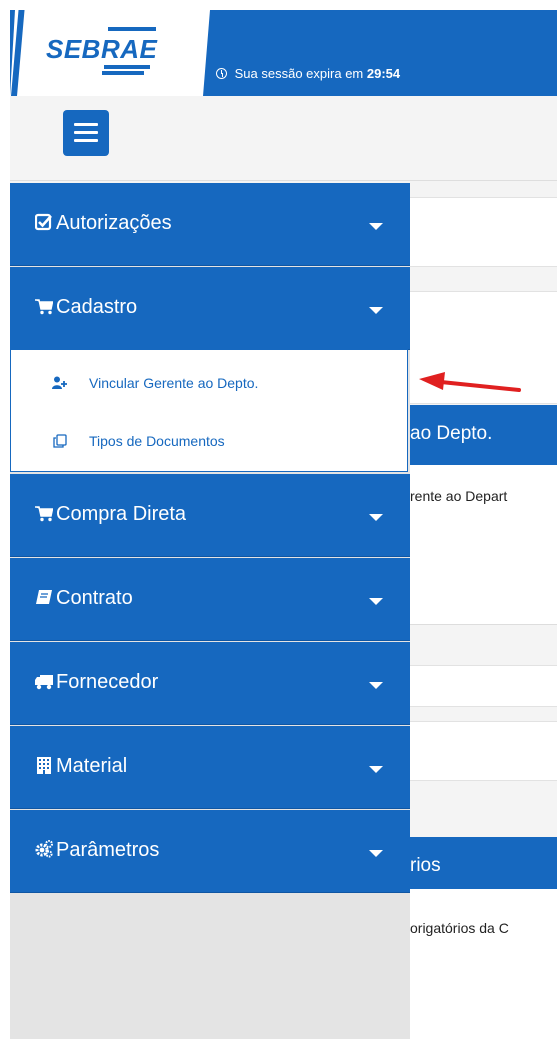 The height and width of the screenshot is (1039, 557). I want to click on truck-icon, so click(44, 682).